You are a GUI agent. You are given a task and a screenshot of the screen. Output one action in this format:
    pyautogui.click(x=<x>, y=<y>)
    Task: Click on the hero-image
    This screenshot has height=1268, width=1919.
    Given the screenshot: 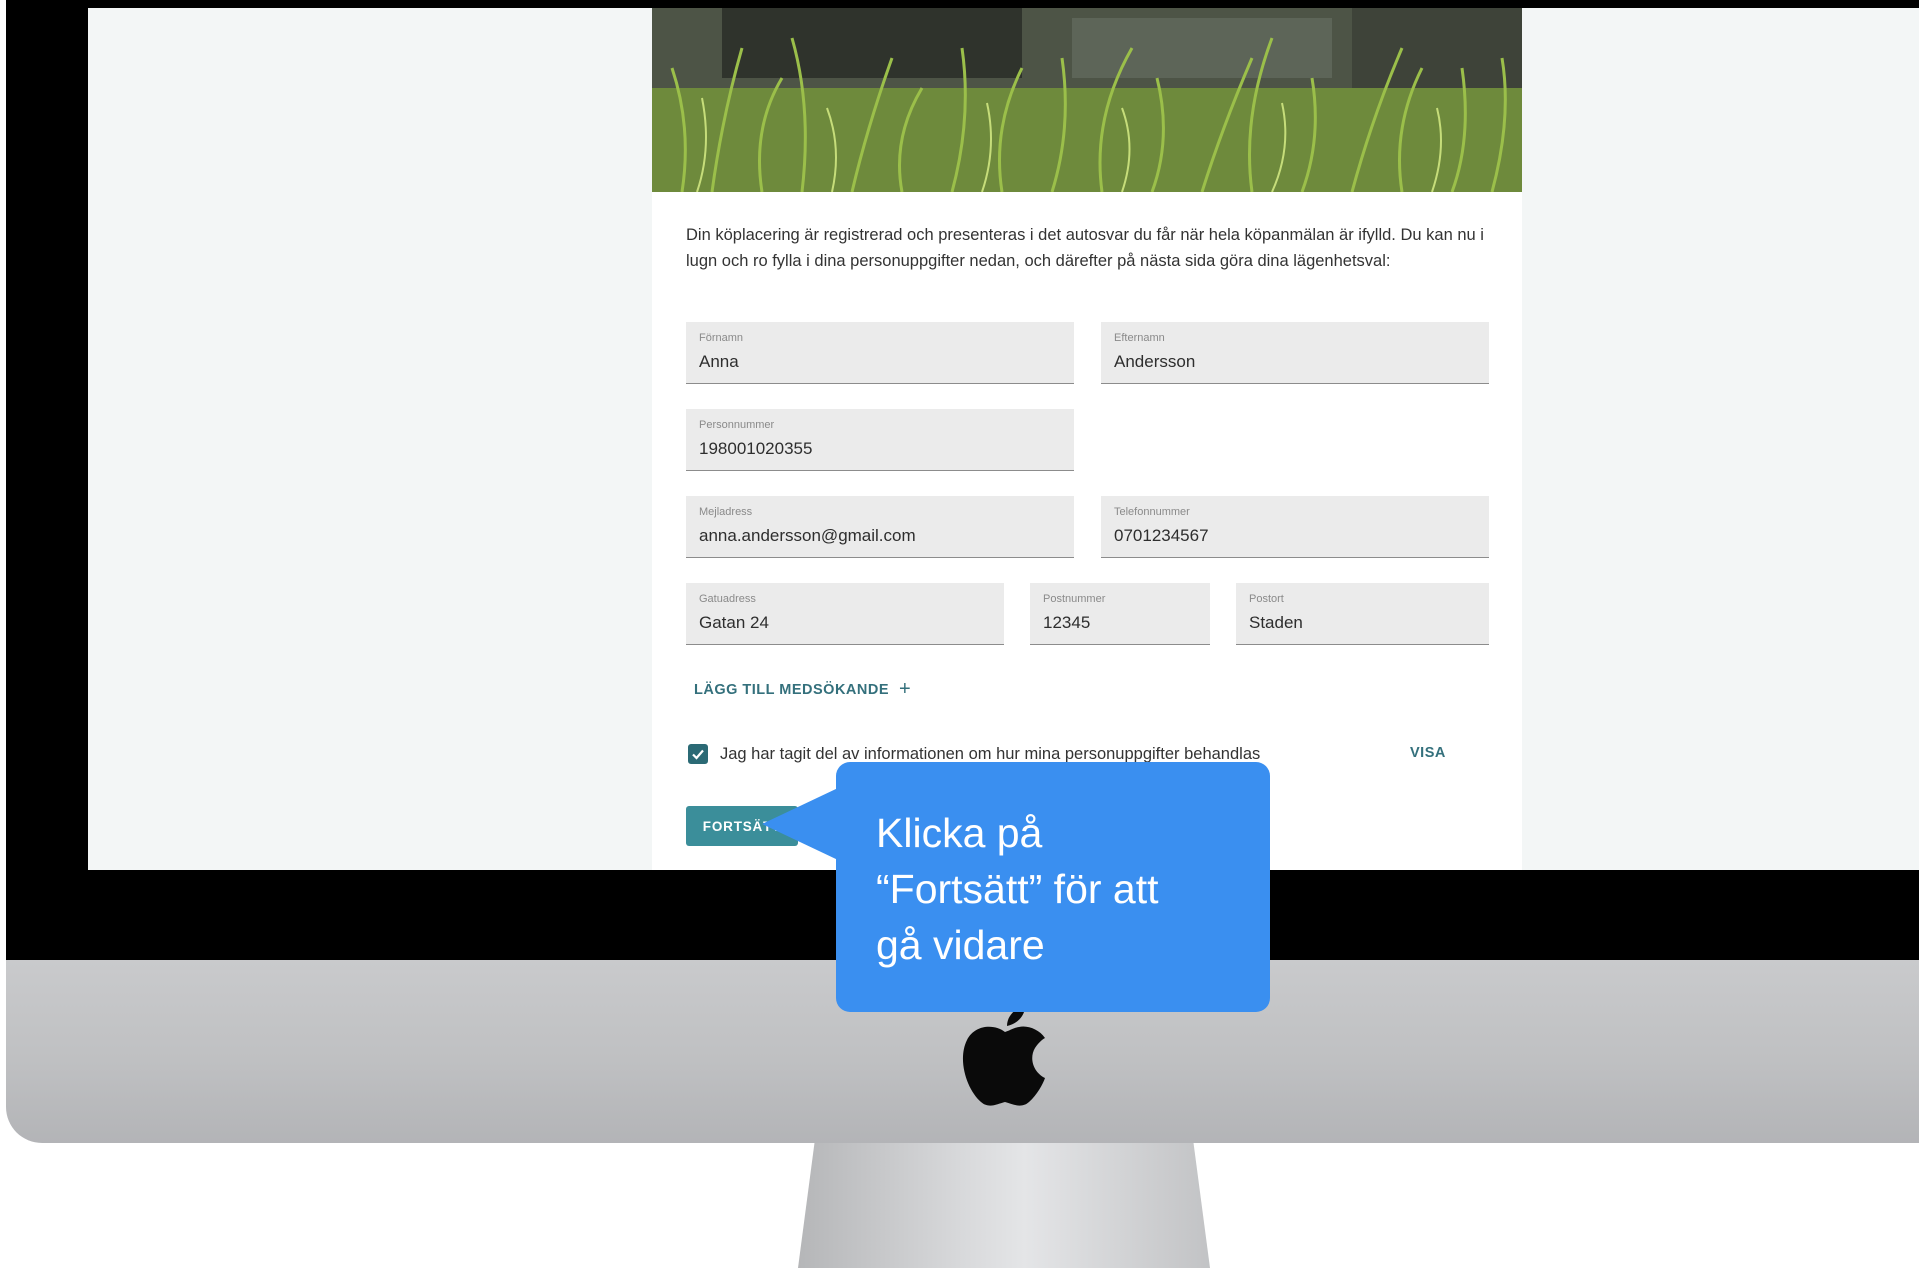 What is the action you would take?
    pyautogui.click(x=1087, y=100)
    